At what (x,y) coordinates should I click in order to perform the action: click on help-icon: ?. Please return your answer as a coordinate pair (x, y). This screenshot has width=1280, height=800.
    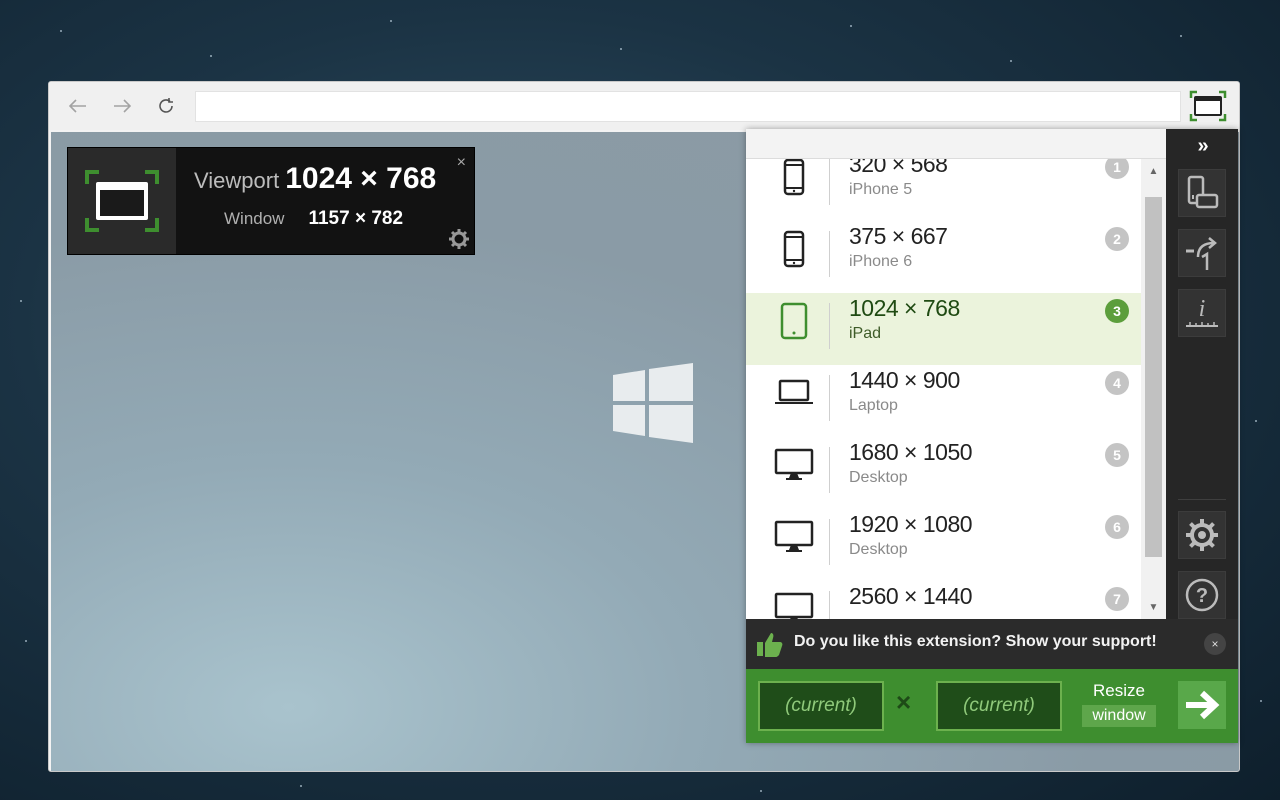
    Looking at the image, I should click on (1202, 595).